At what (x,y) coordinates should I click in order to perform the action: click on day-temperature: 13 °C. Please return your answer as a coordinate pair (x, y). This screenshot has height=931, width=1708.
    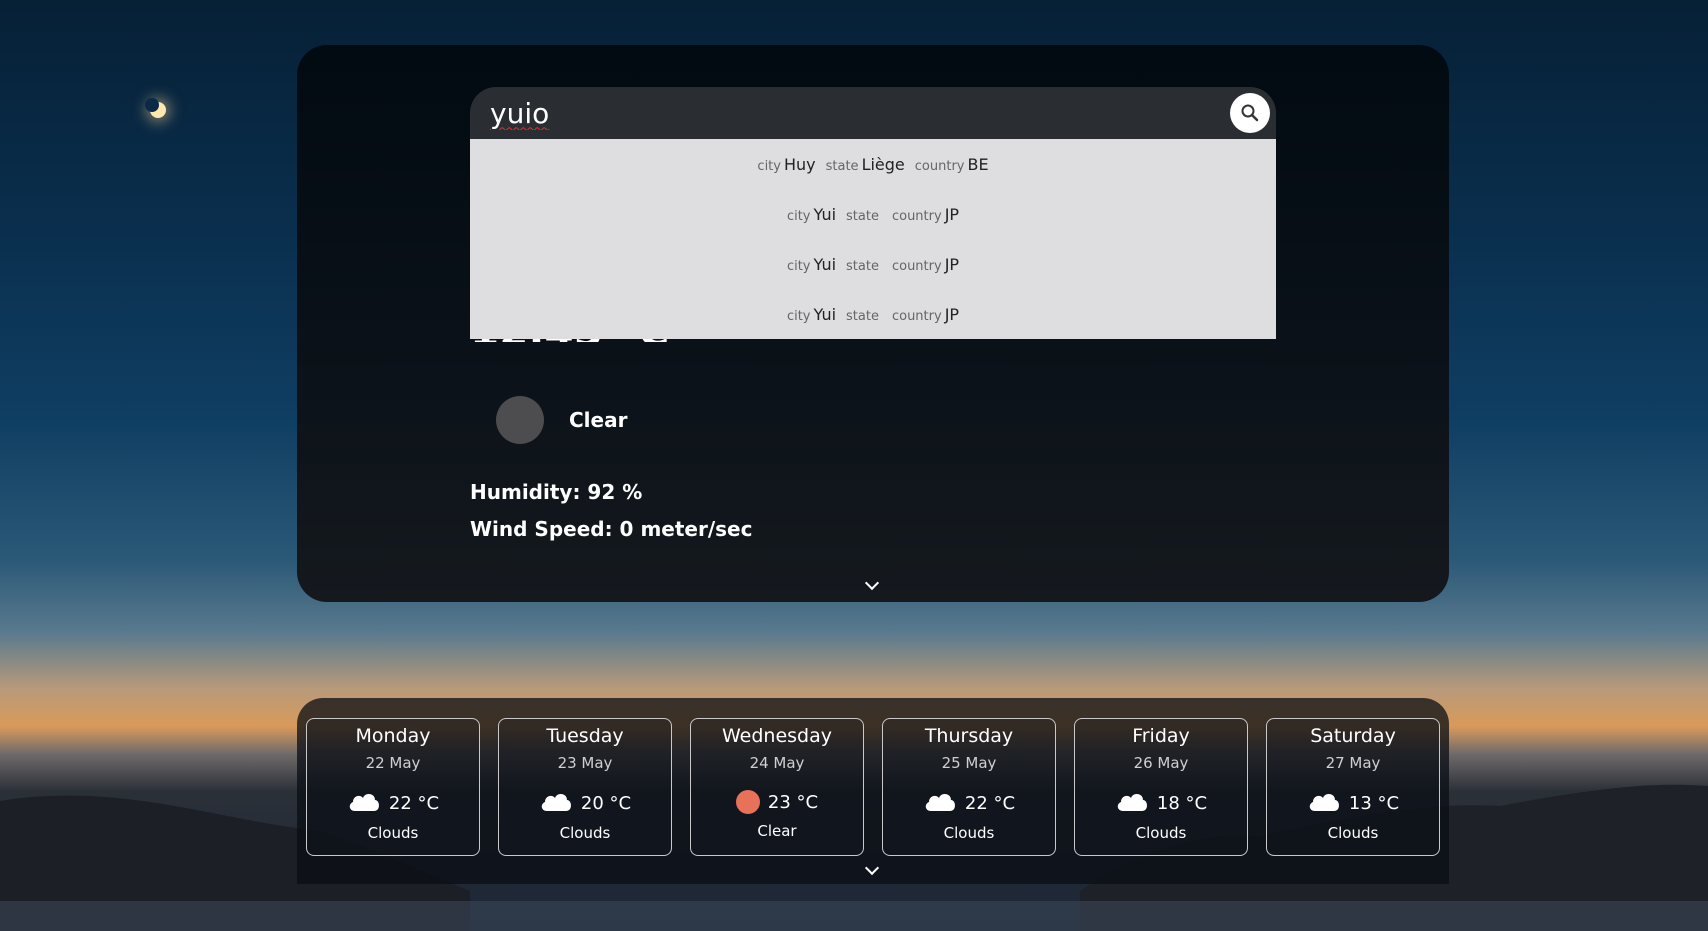
    Looking at the image, I should click on (1374, 803).